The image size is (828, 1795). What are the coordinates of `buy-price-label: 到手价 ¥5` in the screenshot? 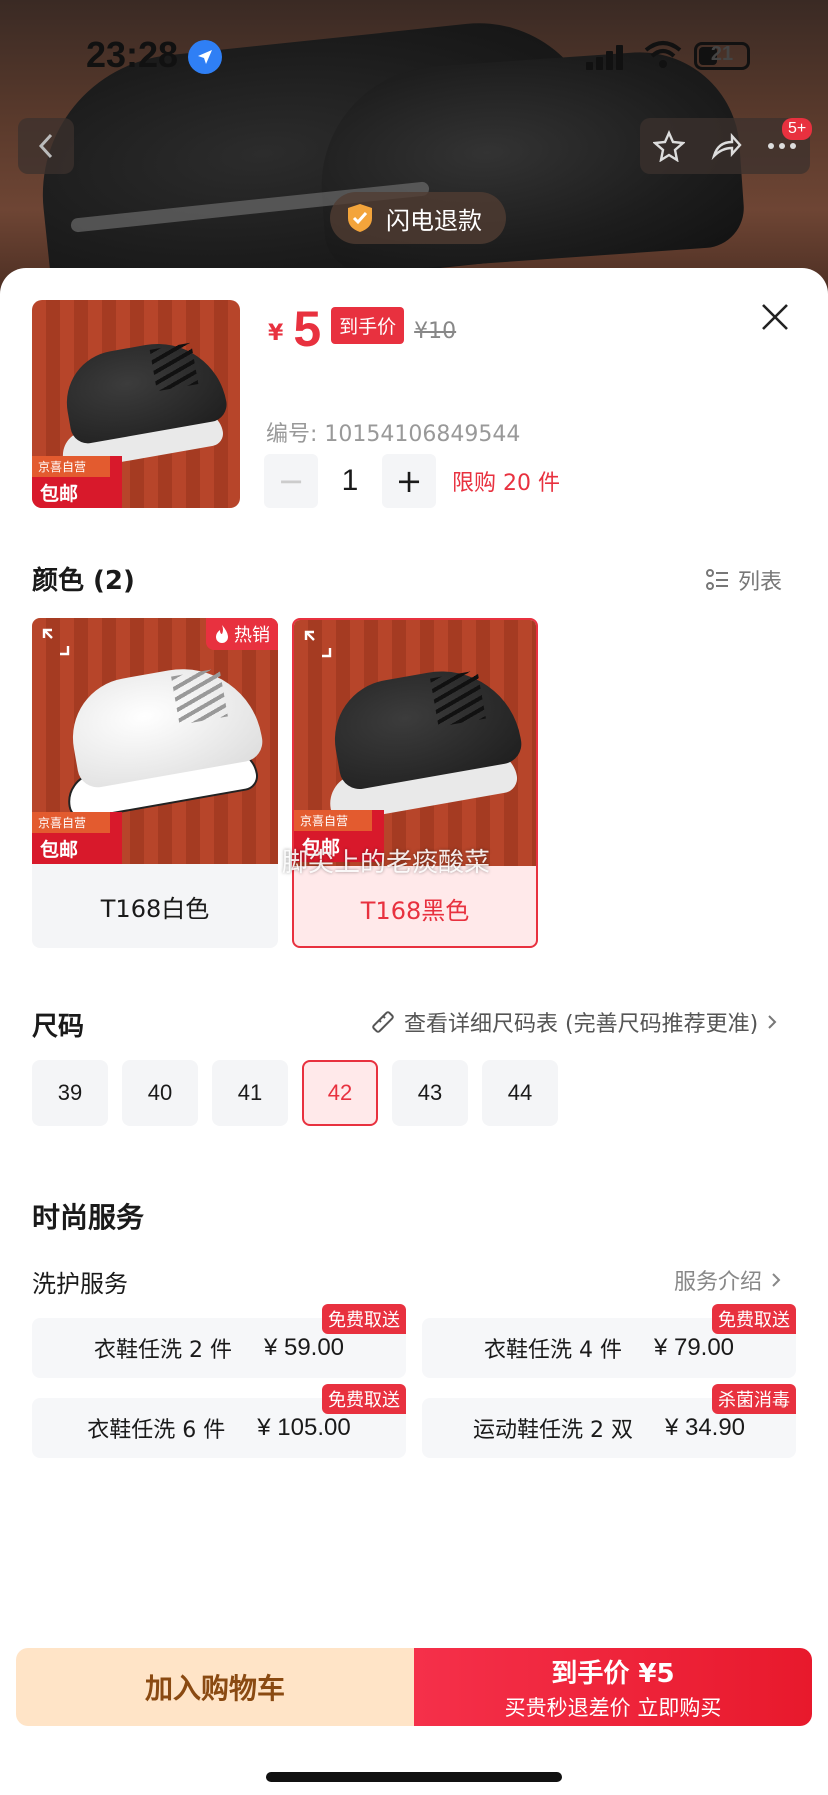 It's located at (613, 1673).